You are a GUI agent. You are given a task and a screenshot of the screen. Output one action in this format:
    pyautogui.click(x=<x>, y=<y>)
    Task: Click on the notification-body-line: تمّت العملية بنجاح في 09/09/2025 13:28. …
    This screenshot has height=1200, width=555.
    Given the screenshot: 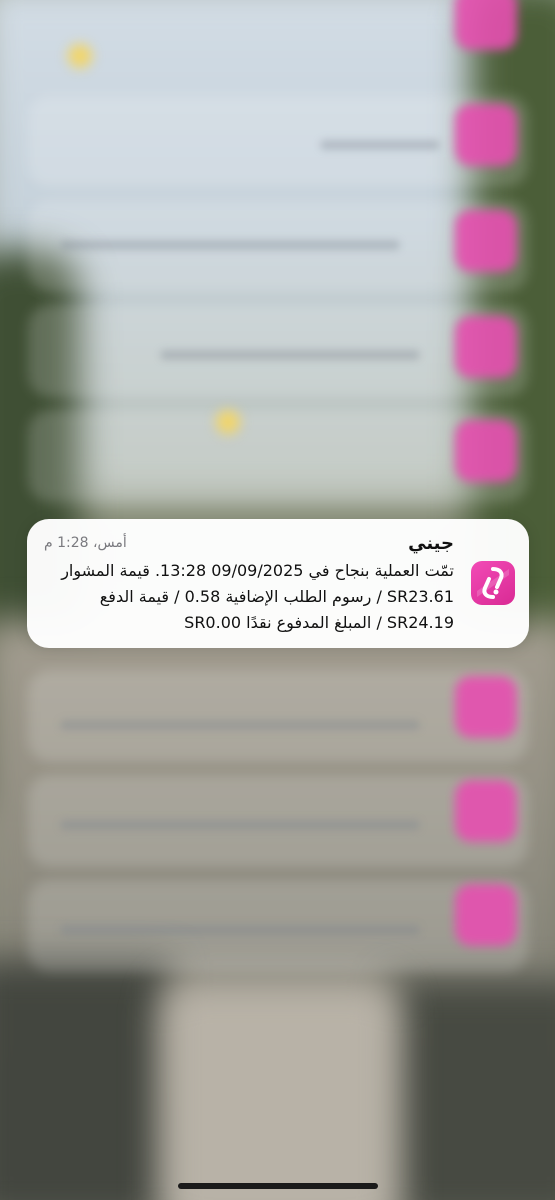 What is the action you would take?
    pyautogui.click(x=257, y=570)
    